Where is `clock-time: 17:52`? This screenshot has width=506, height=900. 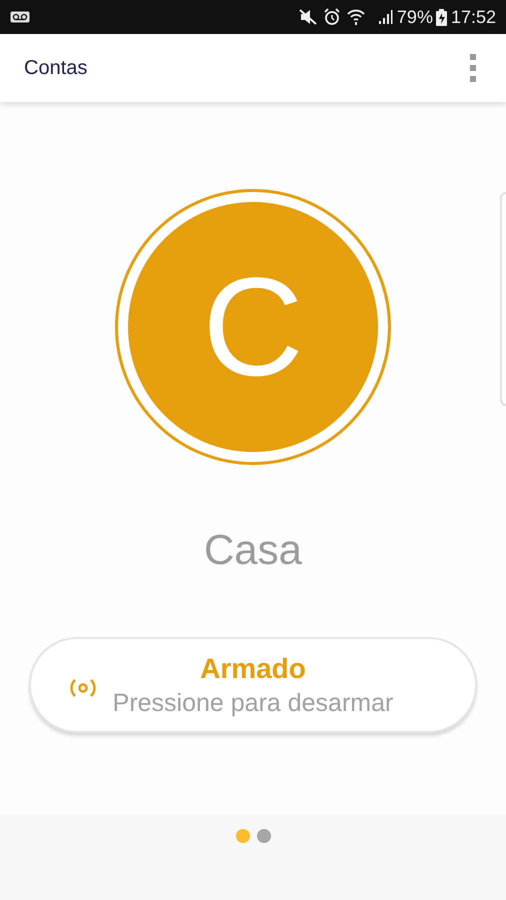
clock-time: 17:52 is located at coordinates (473, 17).